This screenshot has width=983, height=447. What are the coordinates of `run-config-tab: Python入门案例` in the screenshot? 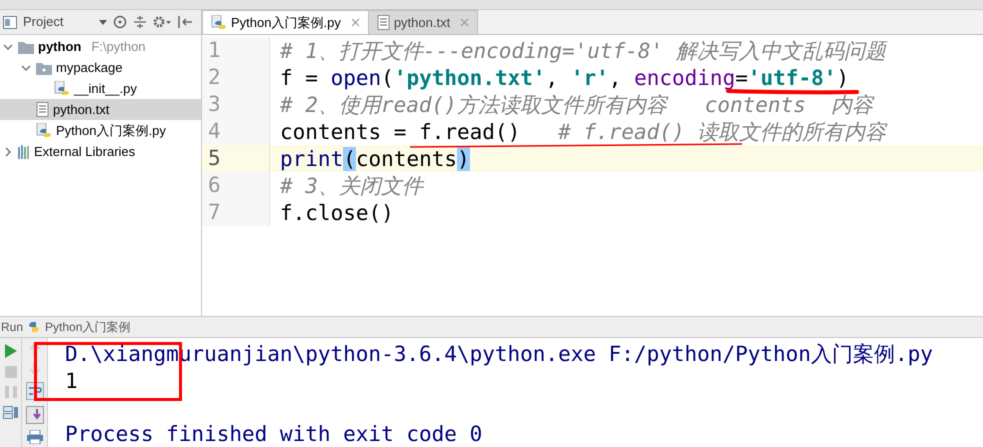 It's located at (87, 327).